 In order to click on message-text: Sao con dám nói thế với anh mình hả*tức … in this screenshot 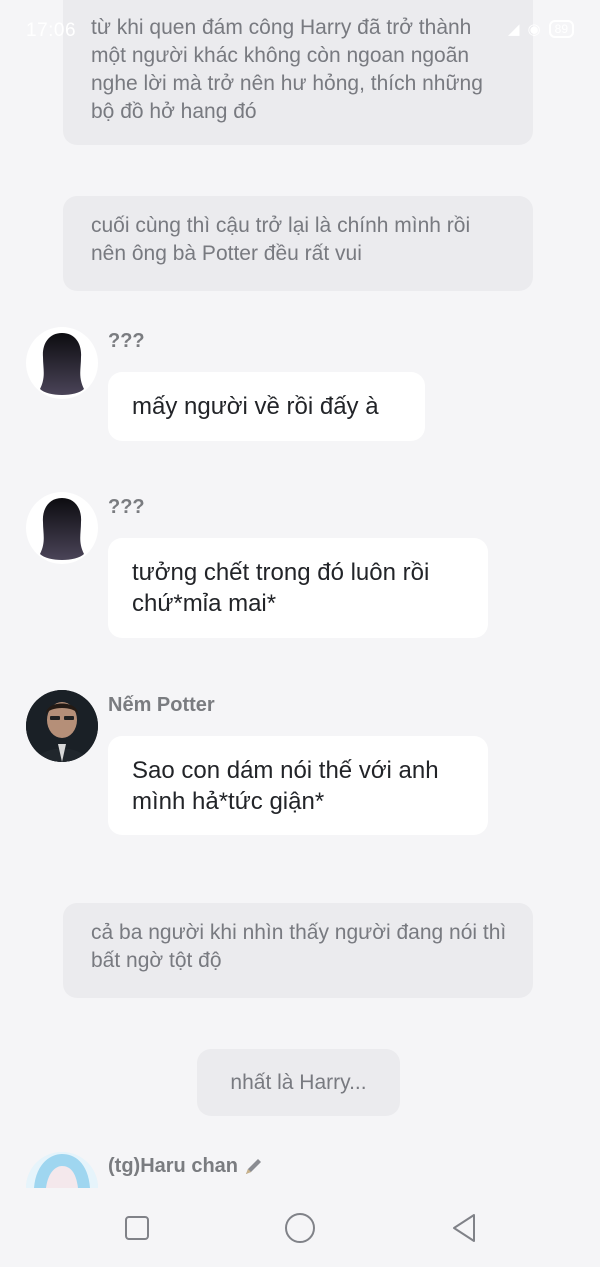, I will do `click(285, 785)`.